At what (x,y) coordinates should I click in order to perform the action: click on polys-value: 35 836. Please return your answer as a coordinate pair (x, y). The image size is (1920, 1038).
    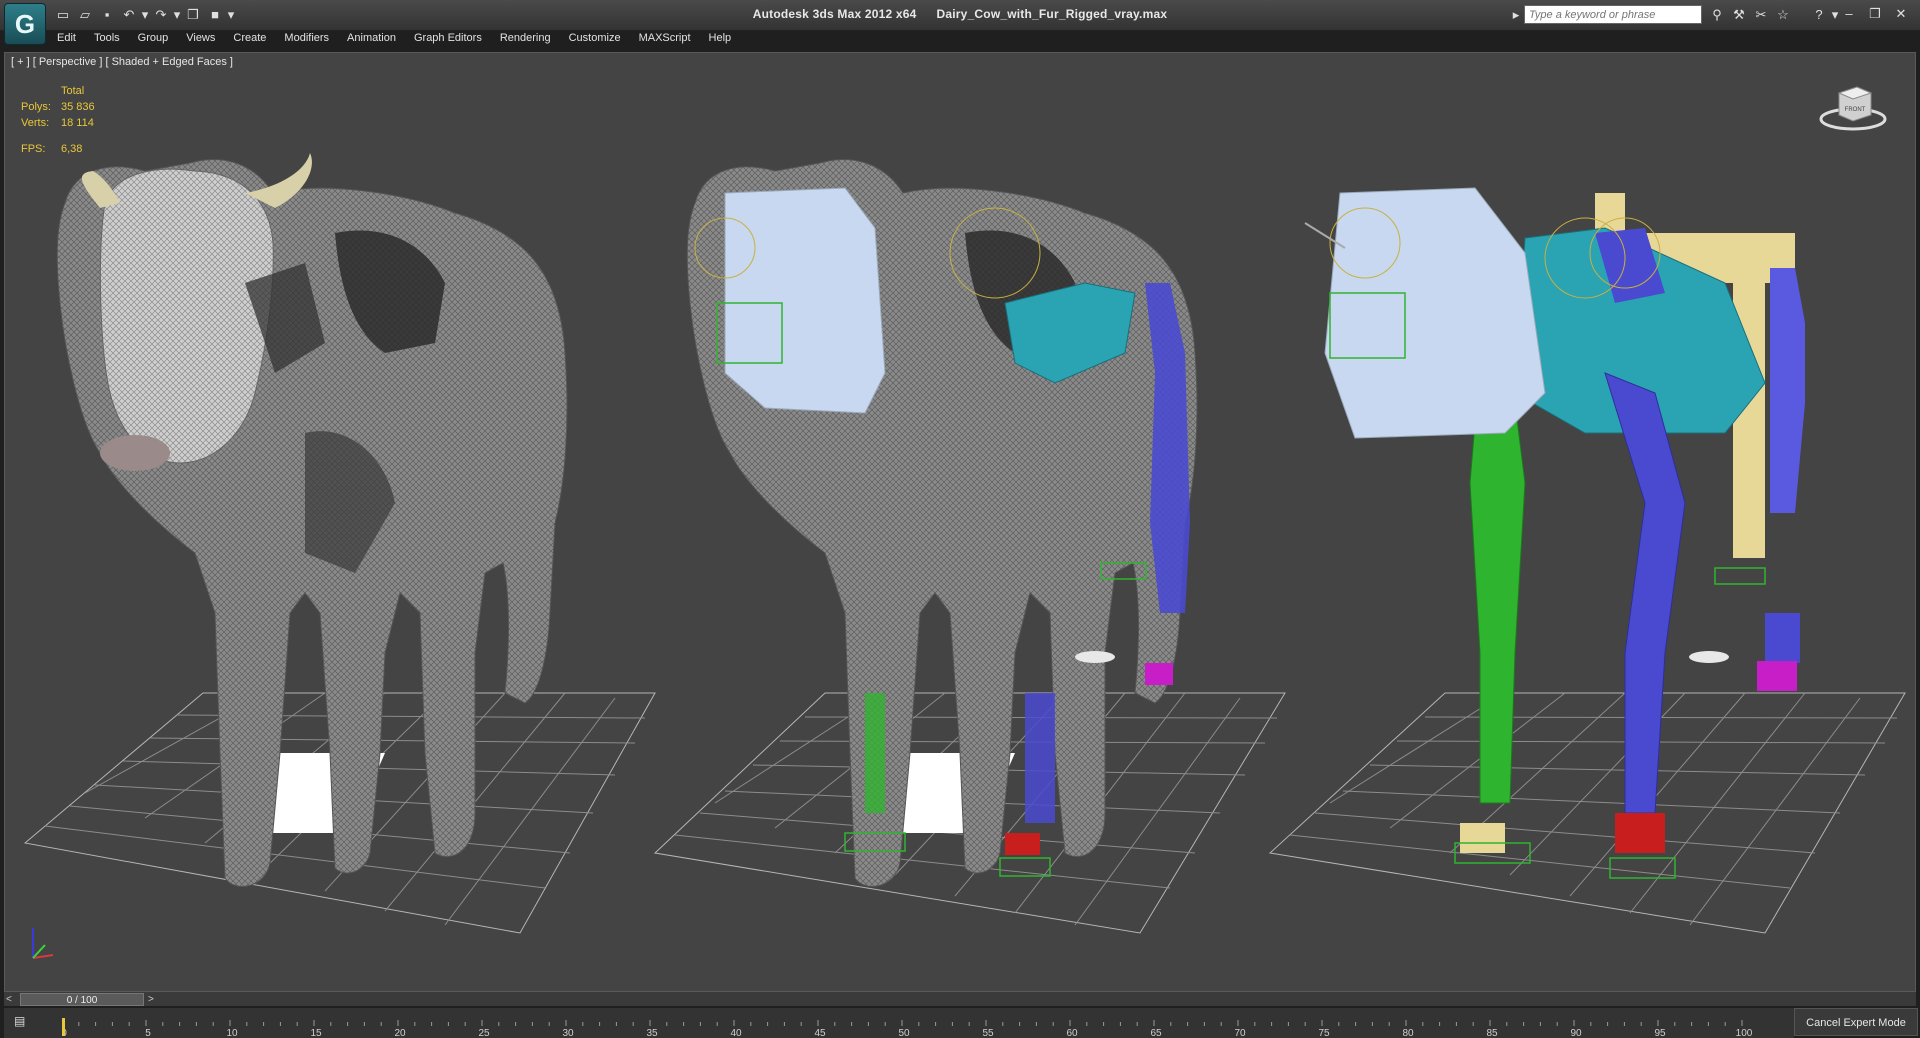
    Looking at the image, I should click on (78, 107).